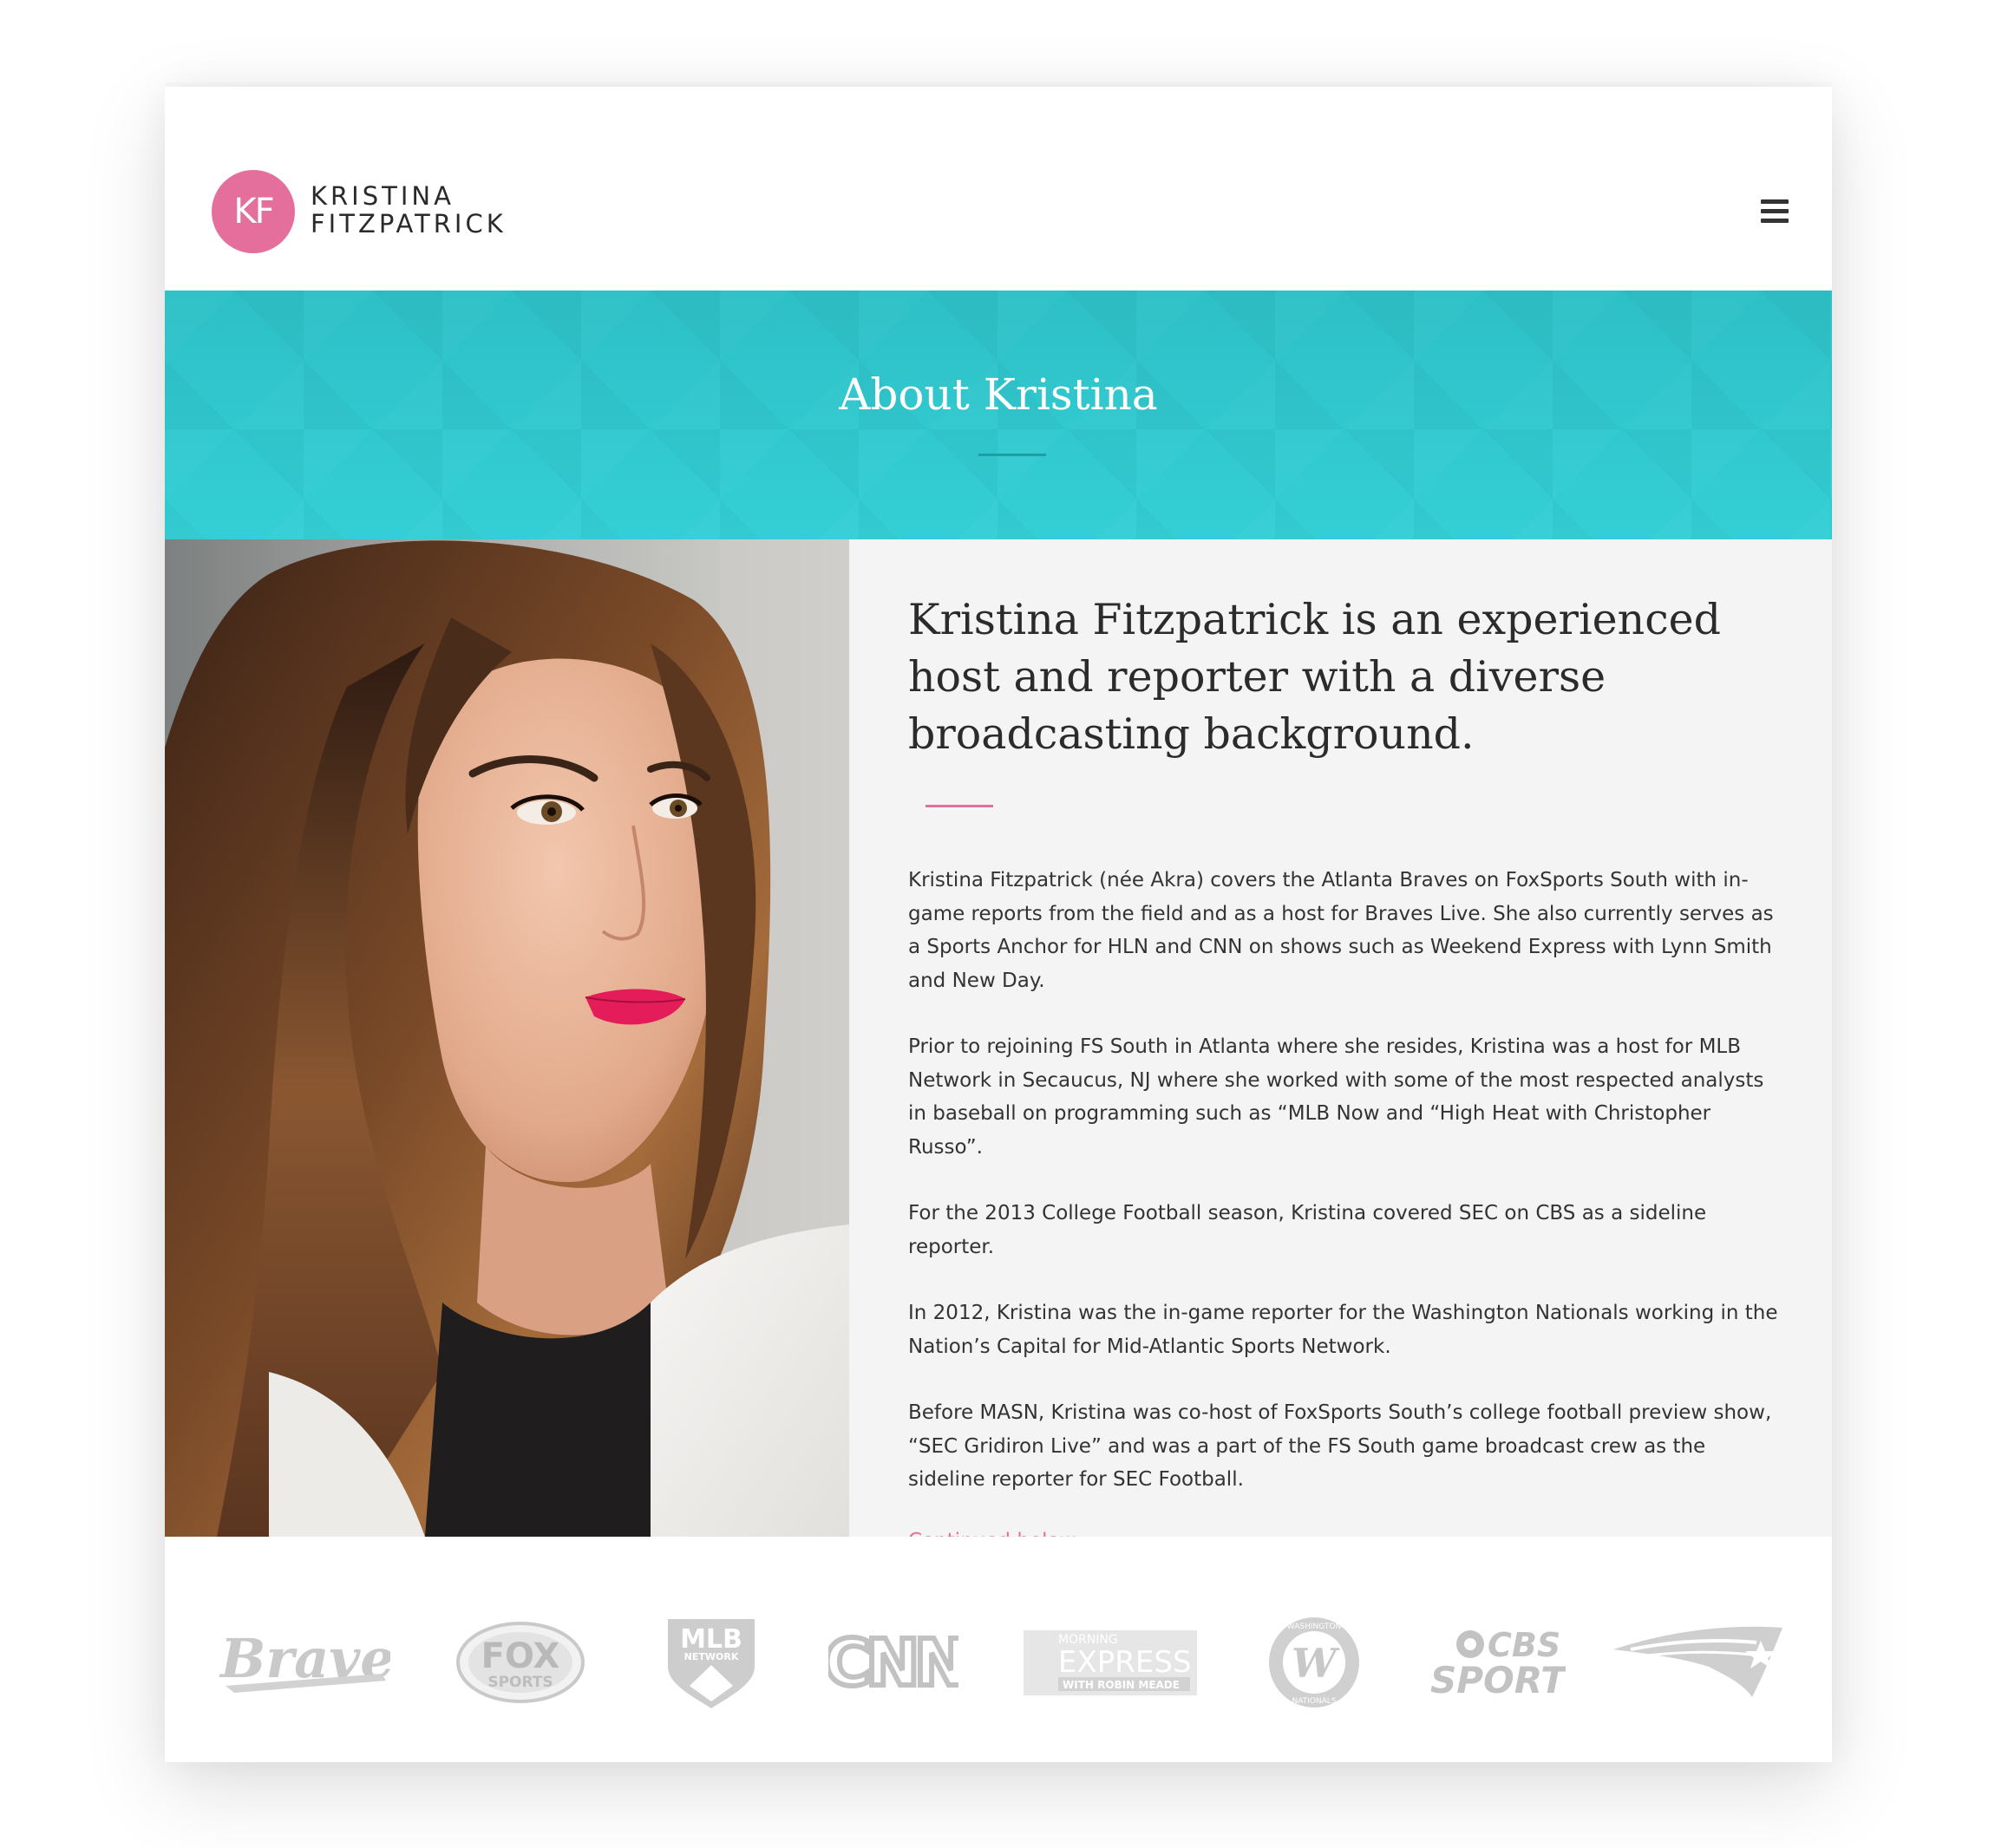 The image size is (1995, 1848). I want to click on express-text: EXPRESS, so click(1125, 1662).